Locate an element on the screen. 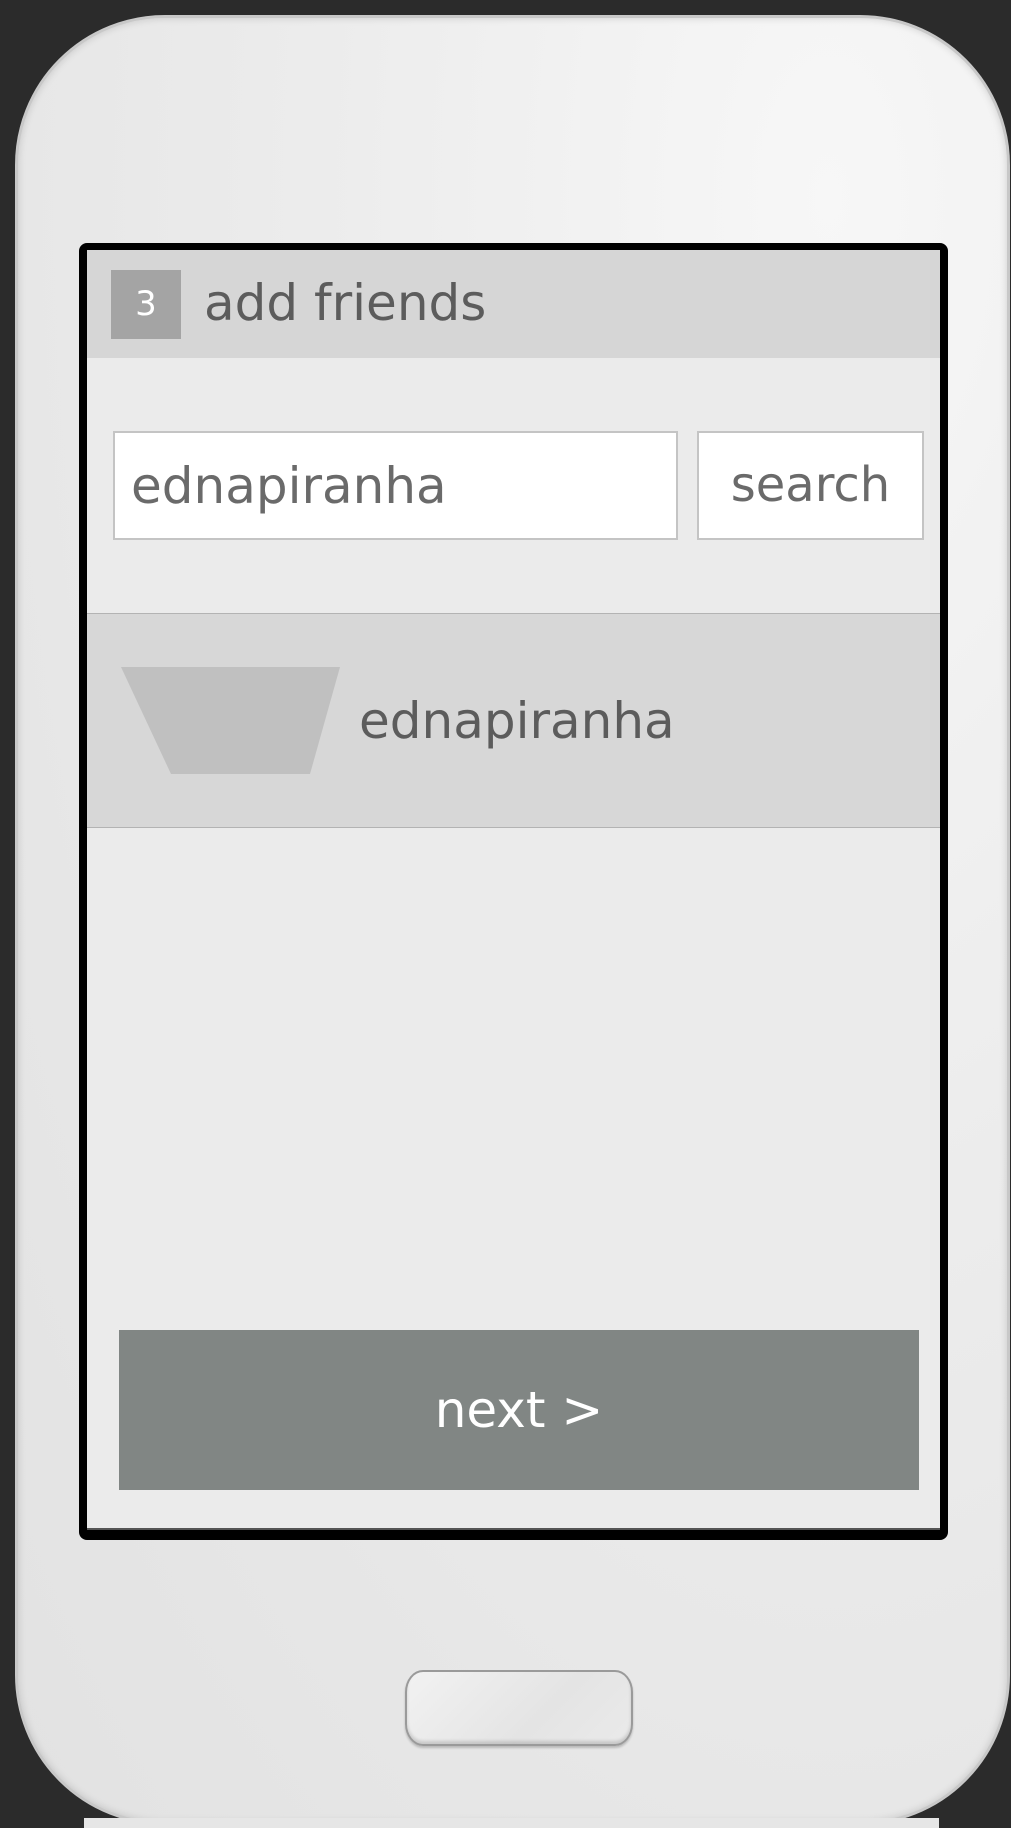 The image size is (1011, 1828). next-button: next > is located at coordinates (519, 1410).